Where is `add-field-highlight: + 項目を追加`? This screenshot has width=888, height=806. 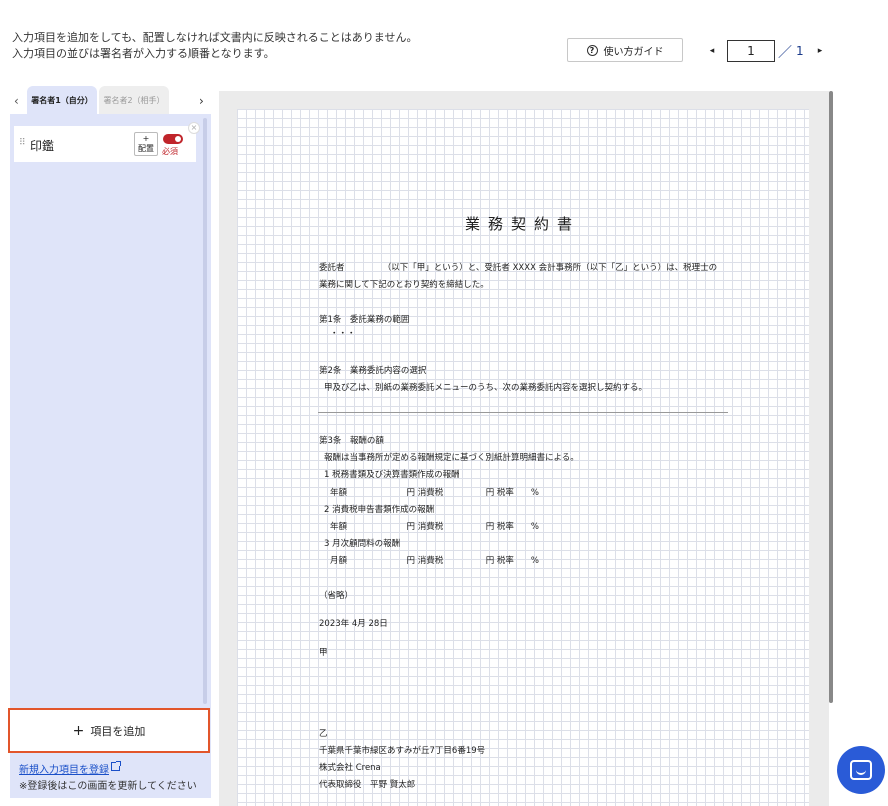
add-field-highlight: + 項目を追加 is located at coordinates (109, 730).